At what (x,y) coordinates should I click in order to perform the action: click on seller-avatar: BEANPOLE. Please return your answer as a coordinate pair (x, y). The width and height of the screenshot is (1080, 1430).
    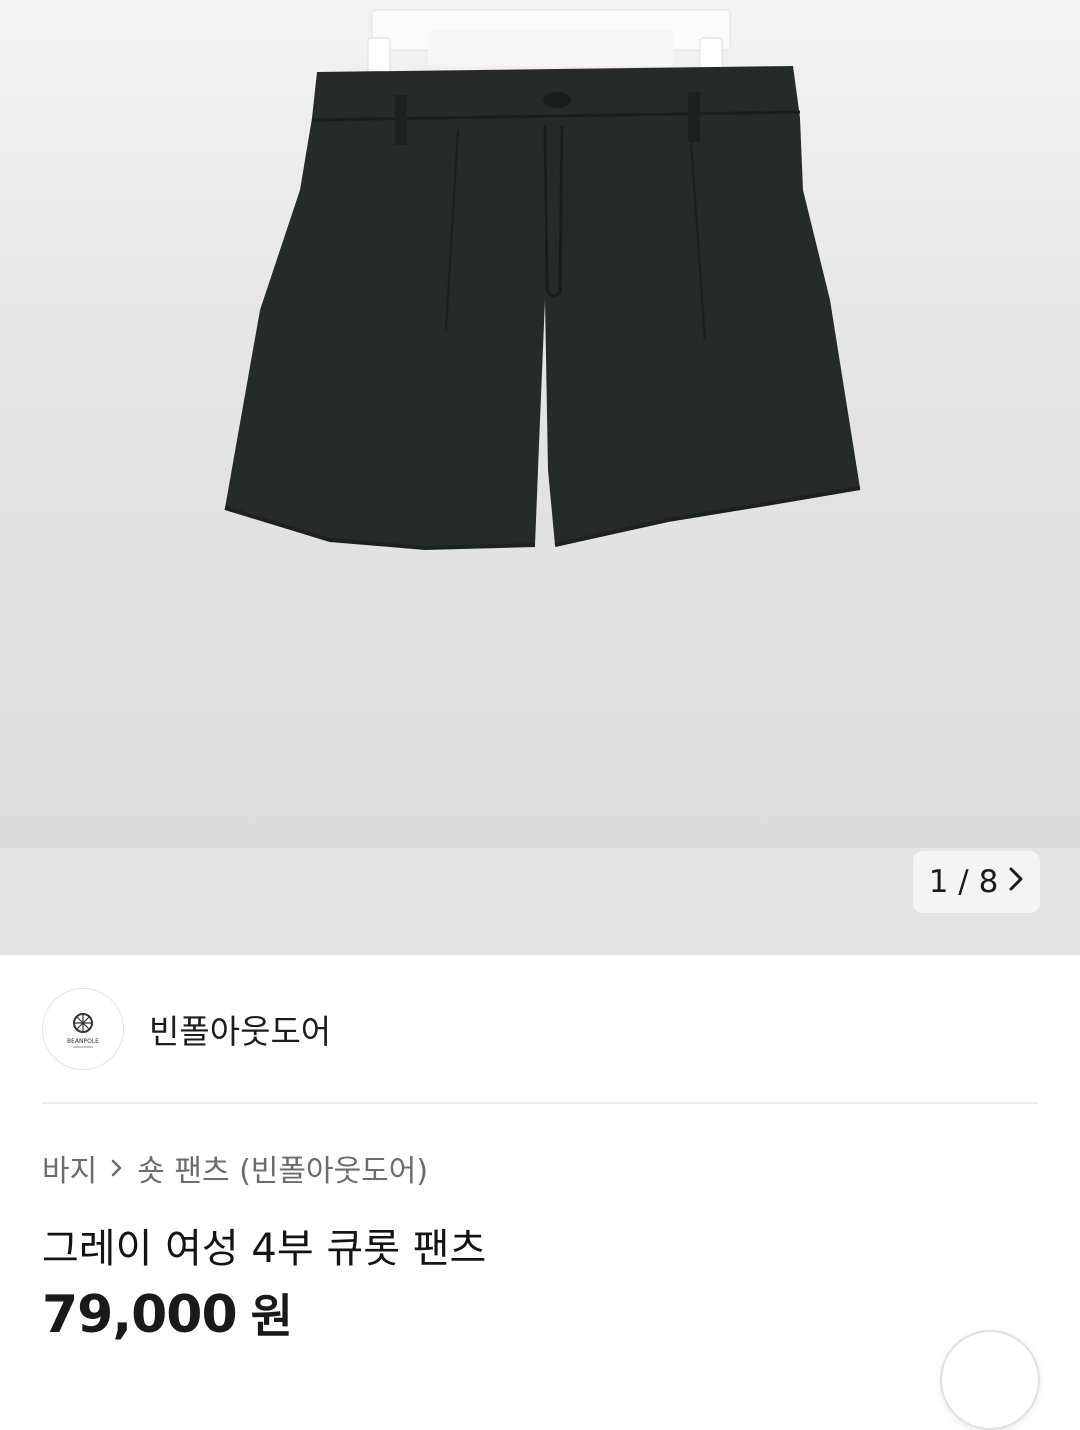
    Looking at the image, I should click on (83, 1029).